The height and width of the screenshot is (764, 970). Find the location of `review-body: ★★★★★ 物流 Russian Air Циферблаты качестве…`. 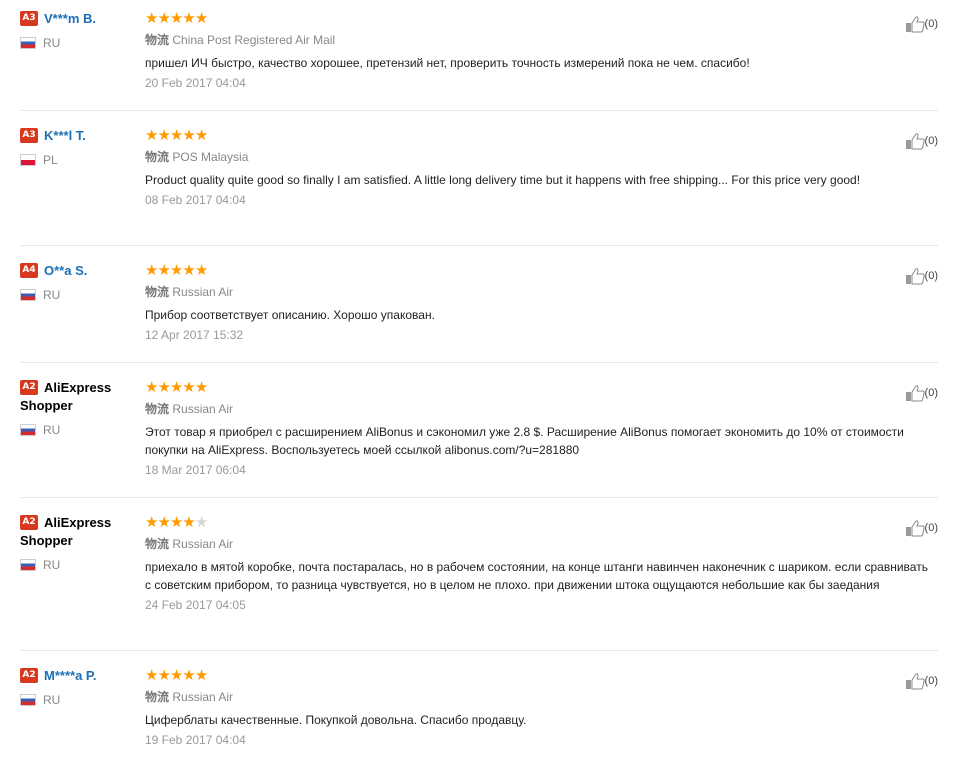

review-body: ★★★★★ 物流 Russian Air Циферблаты качестве… is located at coordinates (540, 707).